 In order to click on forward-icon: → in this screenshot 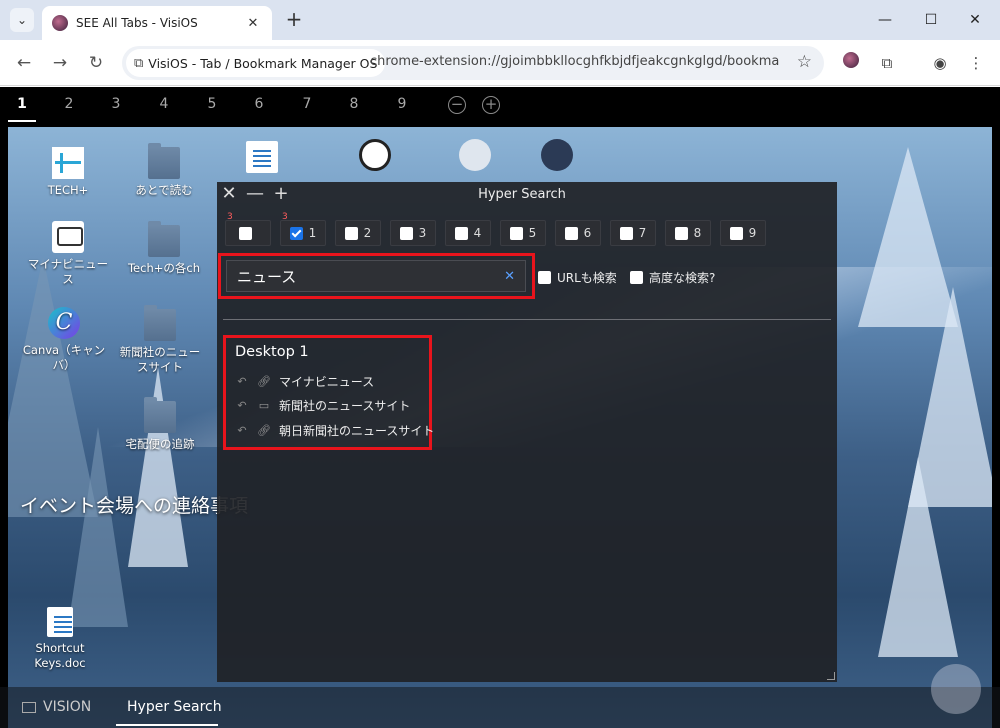, I will do `click(60, 63)`.